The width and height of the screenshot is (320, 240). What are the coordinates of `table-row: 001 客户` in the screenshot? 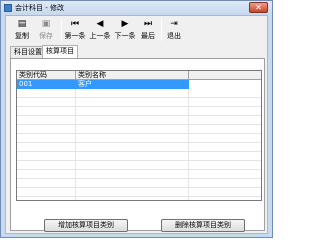 It's located at (139, 84).